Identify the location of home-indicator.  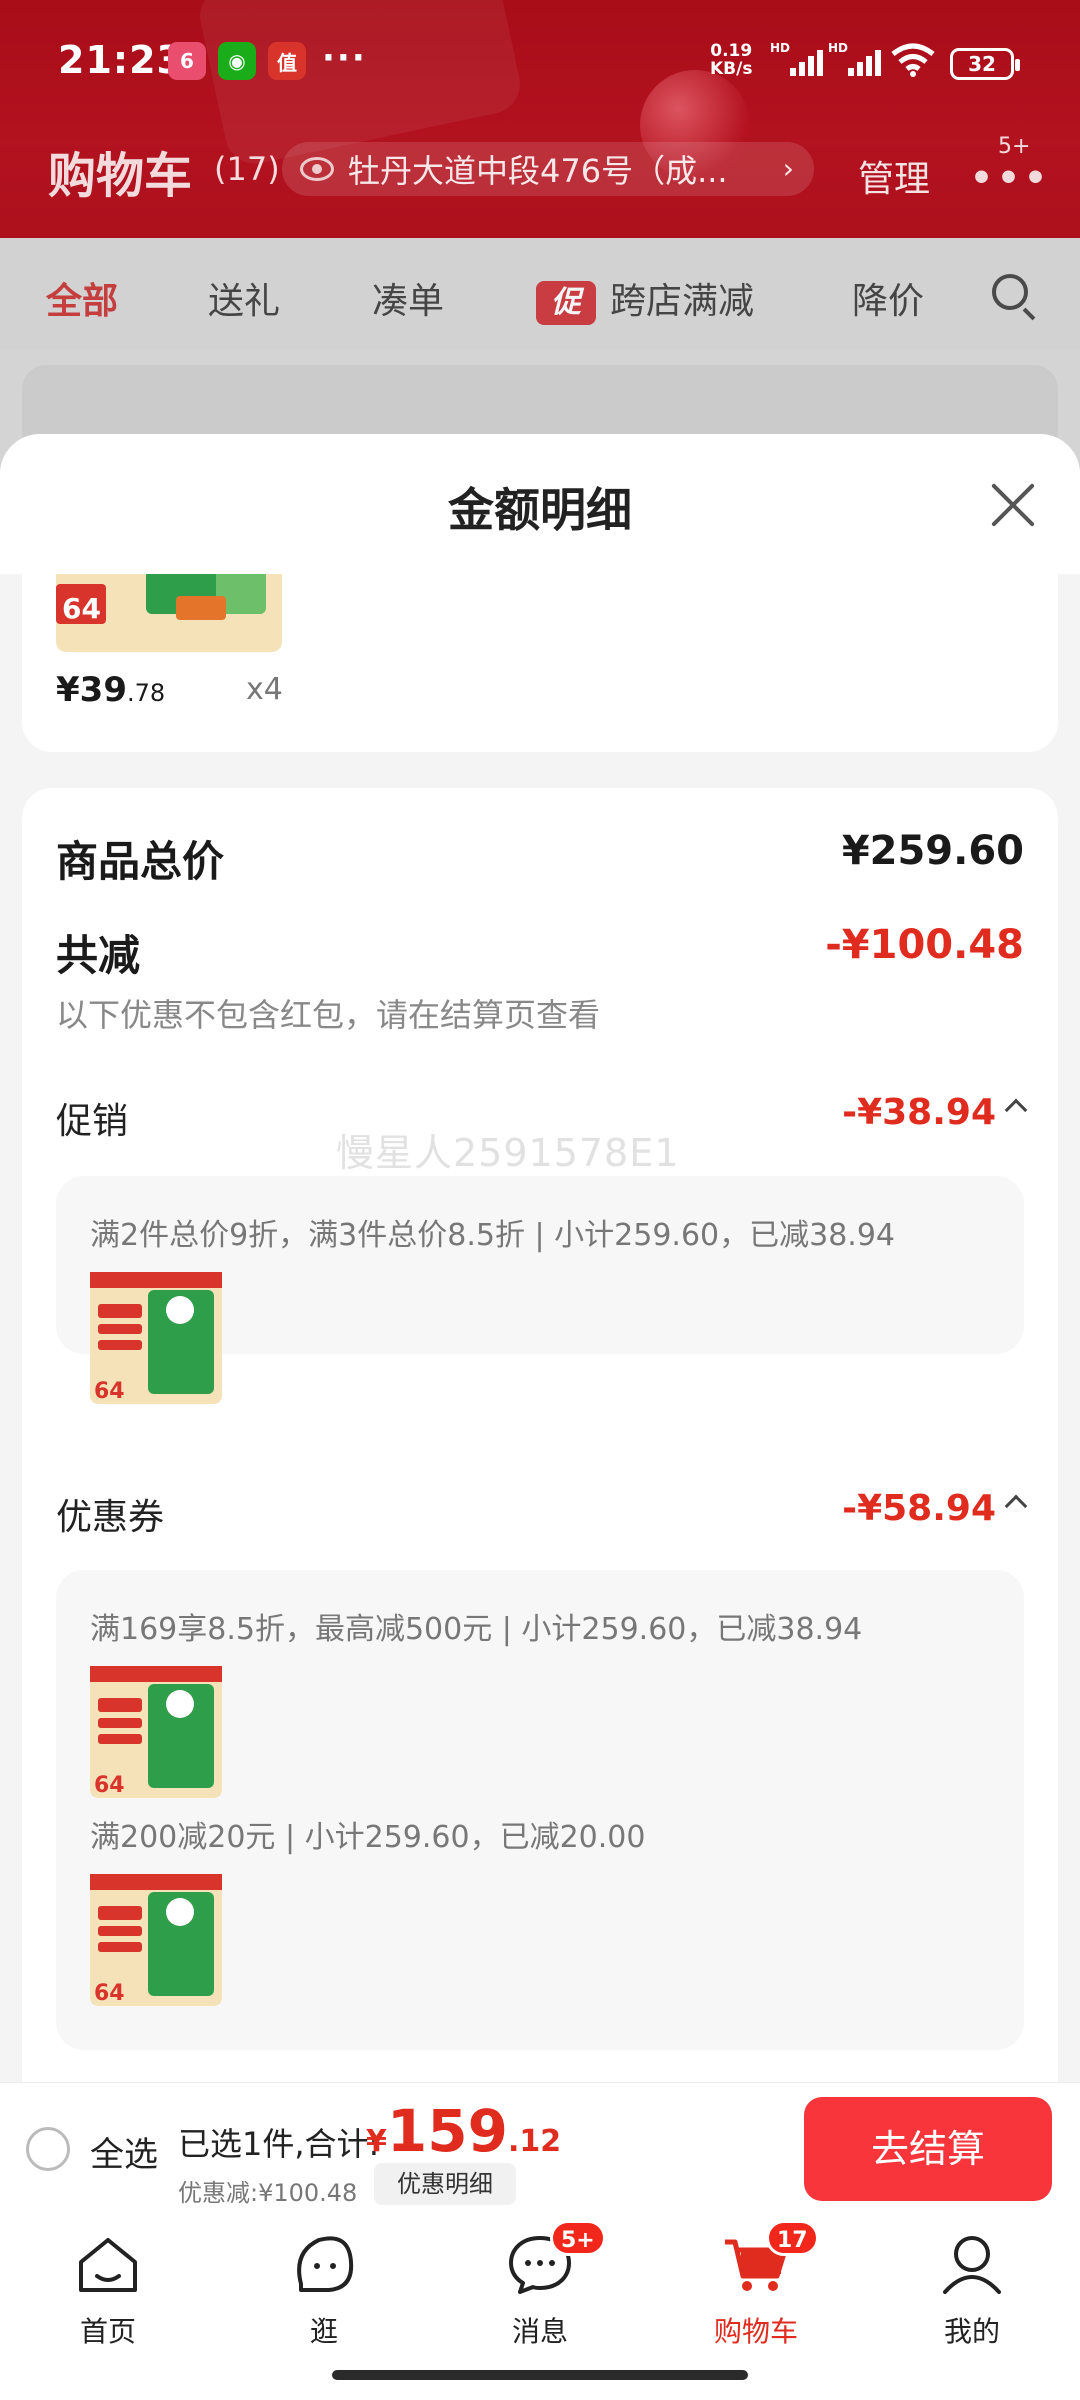
(540, 2375).